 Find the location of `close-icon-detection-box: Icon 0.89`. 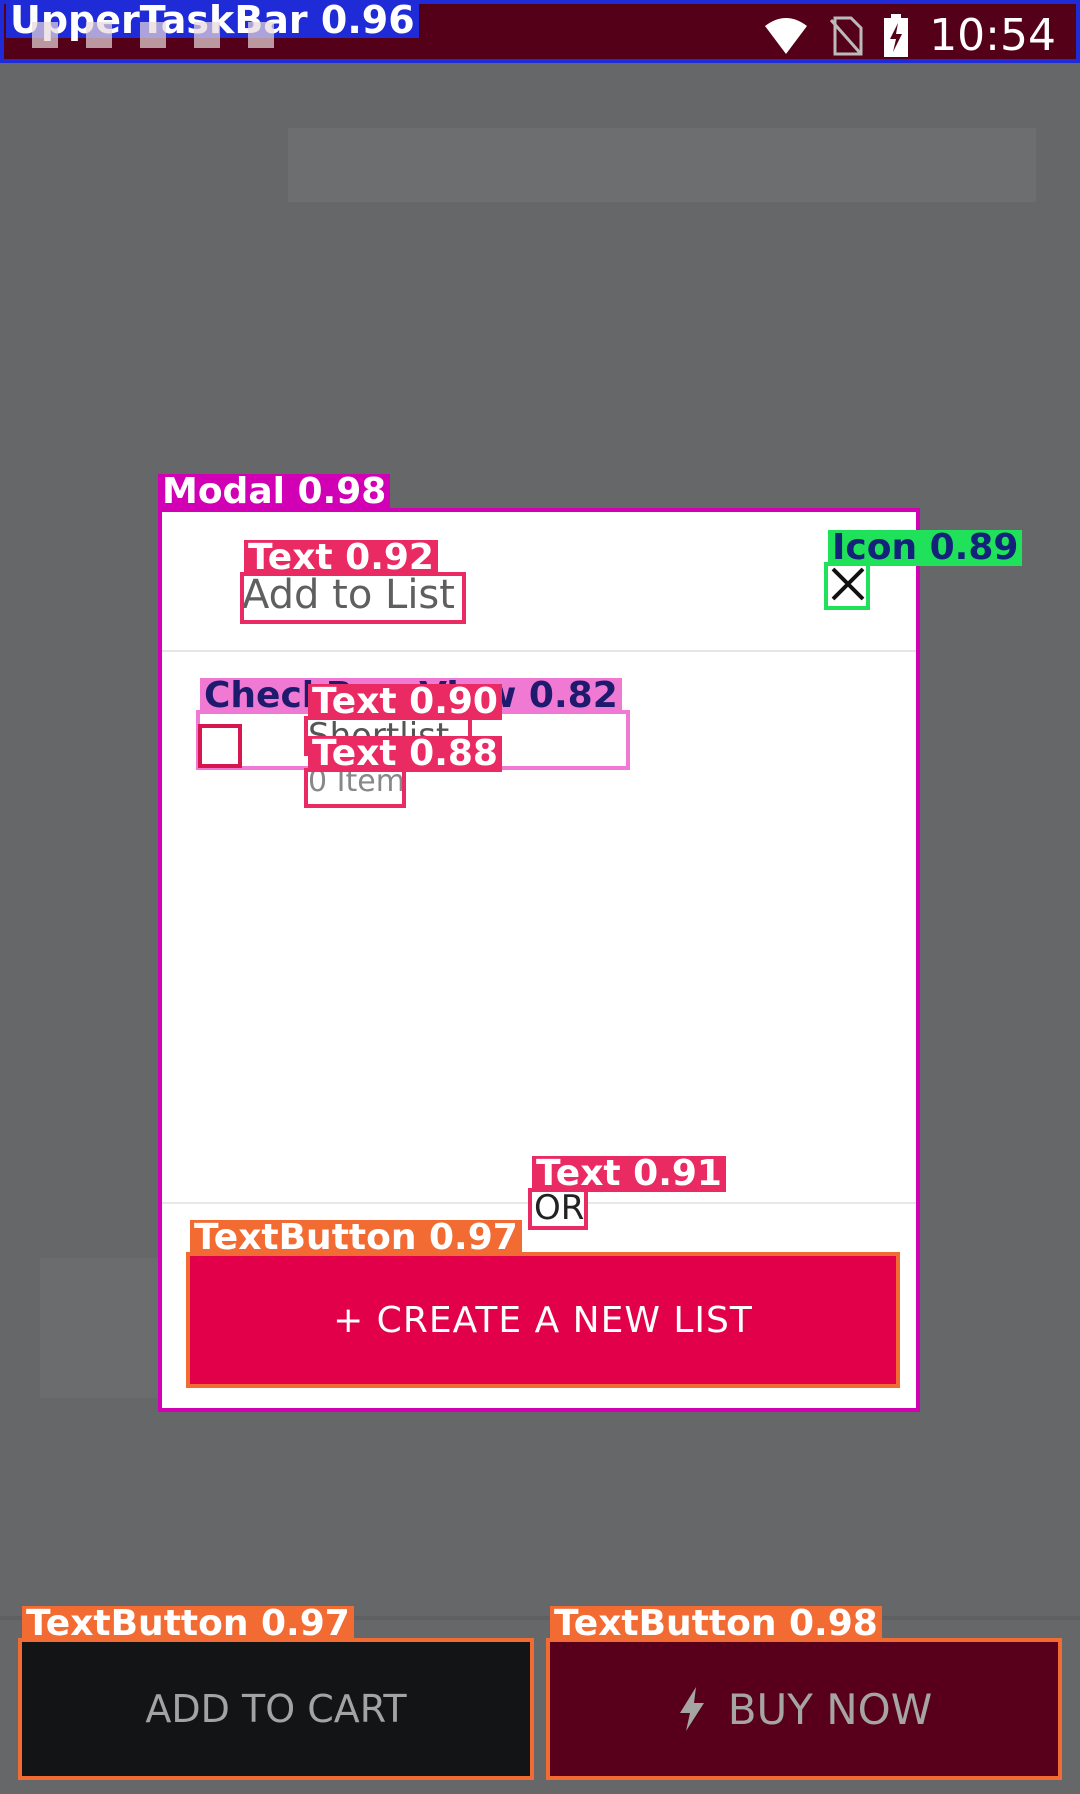

close-icon-detection-box: Icon 0.89 is located at coordinates (923, 570).